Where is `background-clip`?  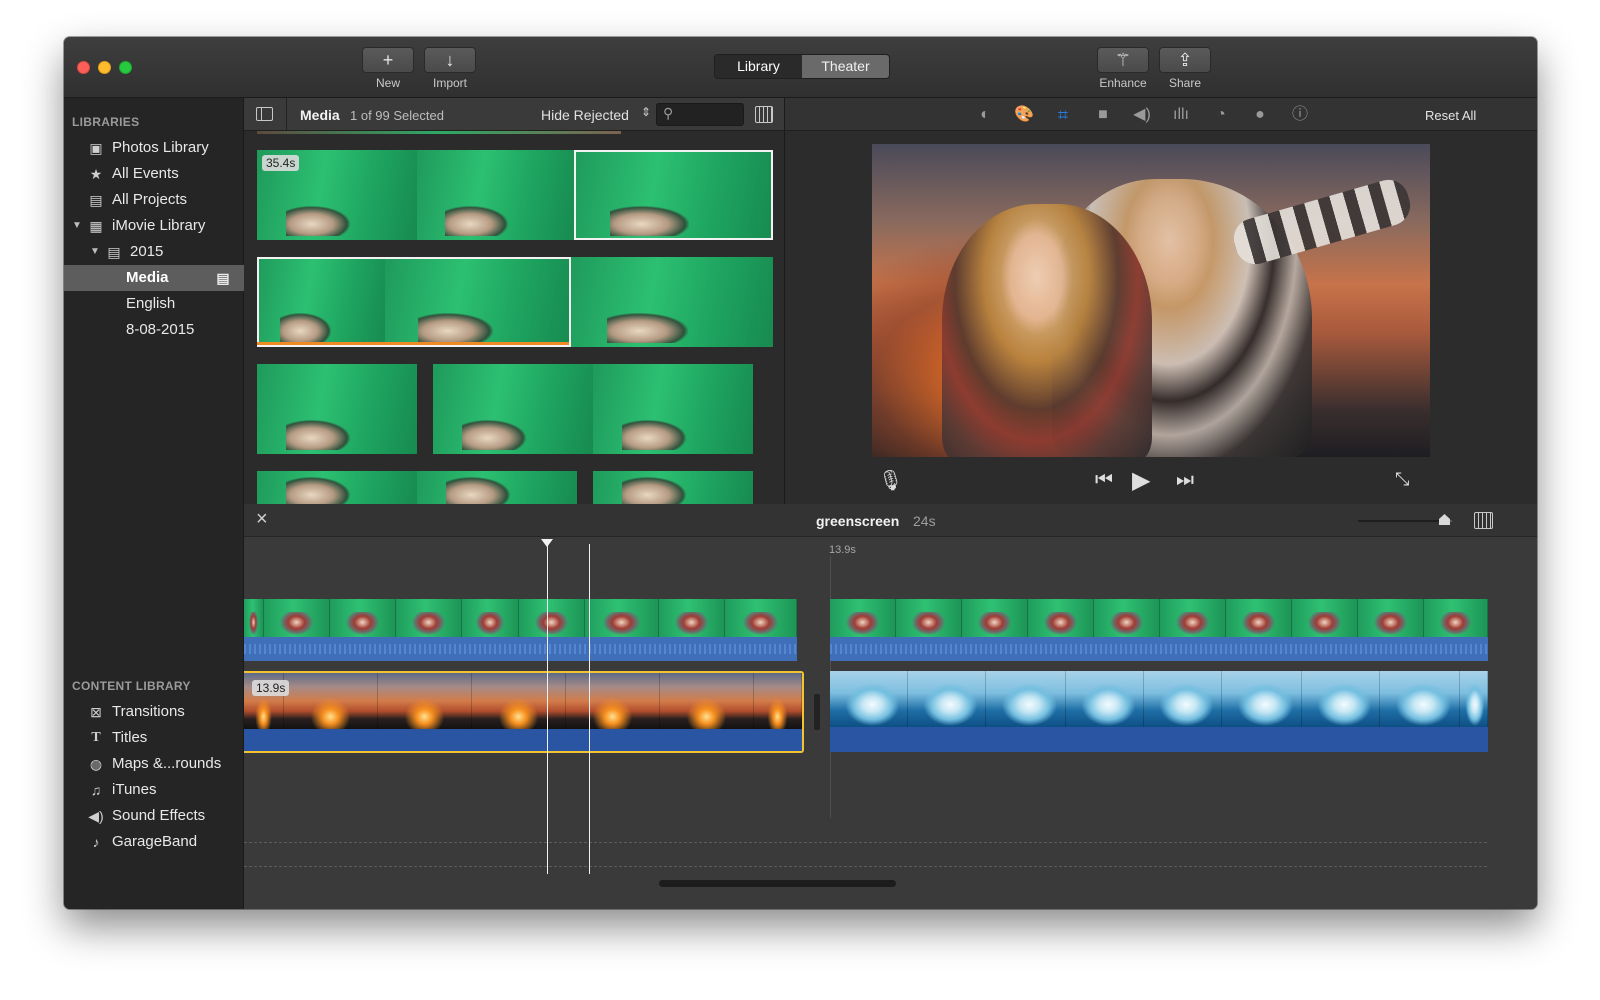 background-clip is located at coordinates (1159, 699).